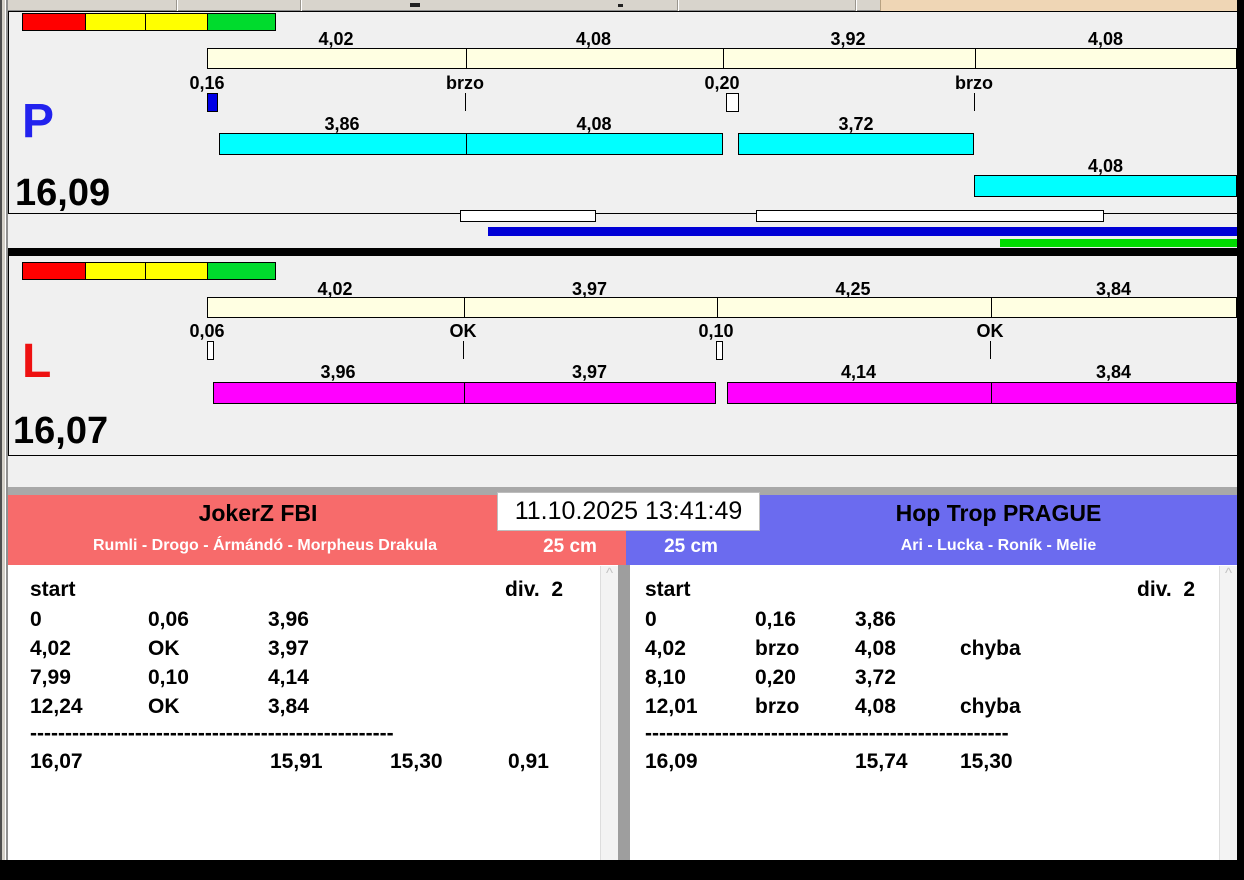  I want to click on window-left-border, so click(4, 440).